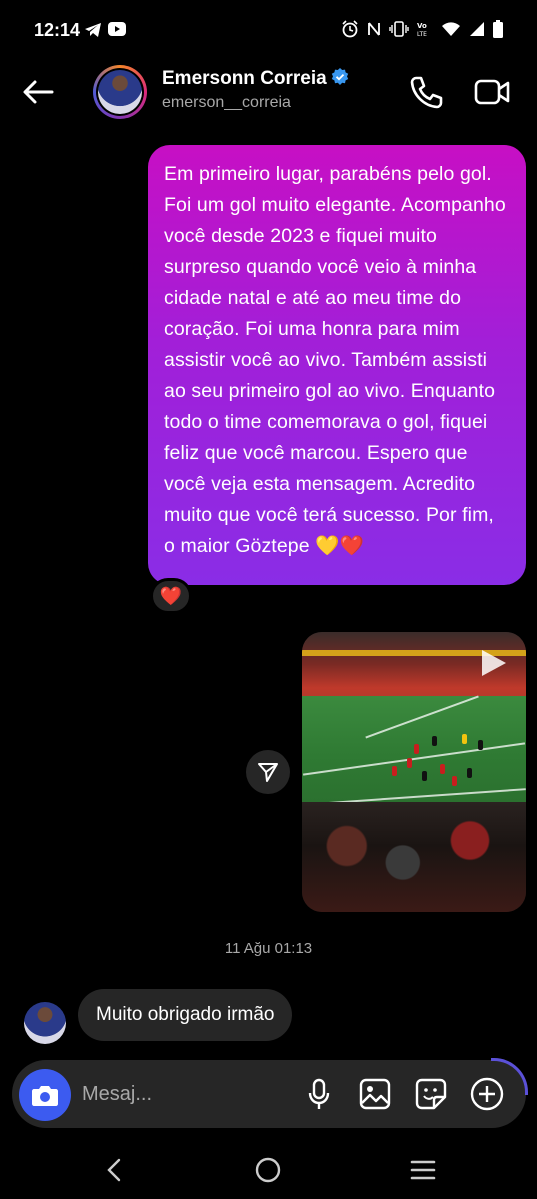 The image size is (537, 1199). What do you see at coordinates (340, 77) in the screenshot?
I see `verified-badge-icon` at bounding box center [340, 77].